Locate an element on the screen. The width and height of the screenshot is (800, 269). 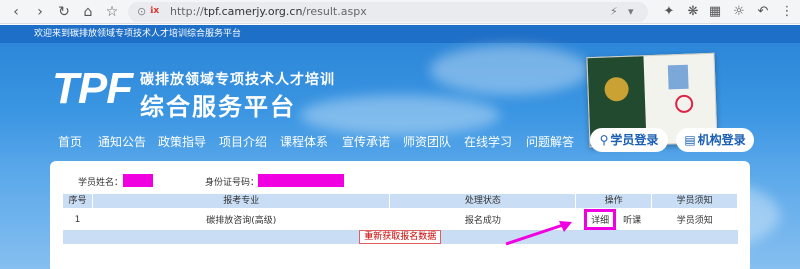
info-icon: ⊙ is located at coordinates (141, 11).